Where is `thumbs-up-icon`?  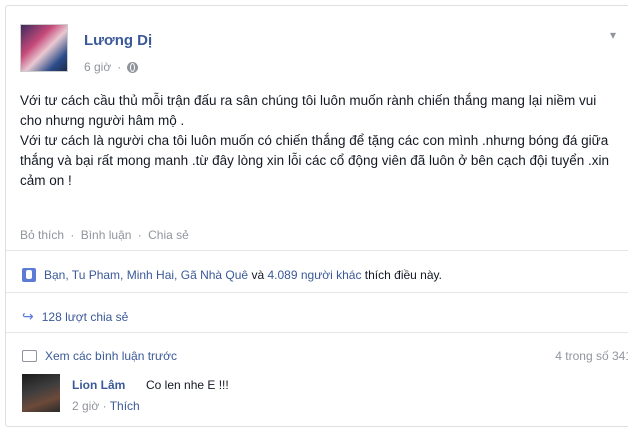 thumbs-up-icon is located at coordinates (29, 275).